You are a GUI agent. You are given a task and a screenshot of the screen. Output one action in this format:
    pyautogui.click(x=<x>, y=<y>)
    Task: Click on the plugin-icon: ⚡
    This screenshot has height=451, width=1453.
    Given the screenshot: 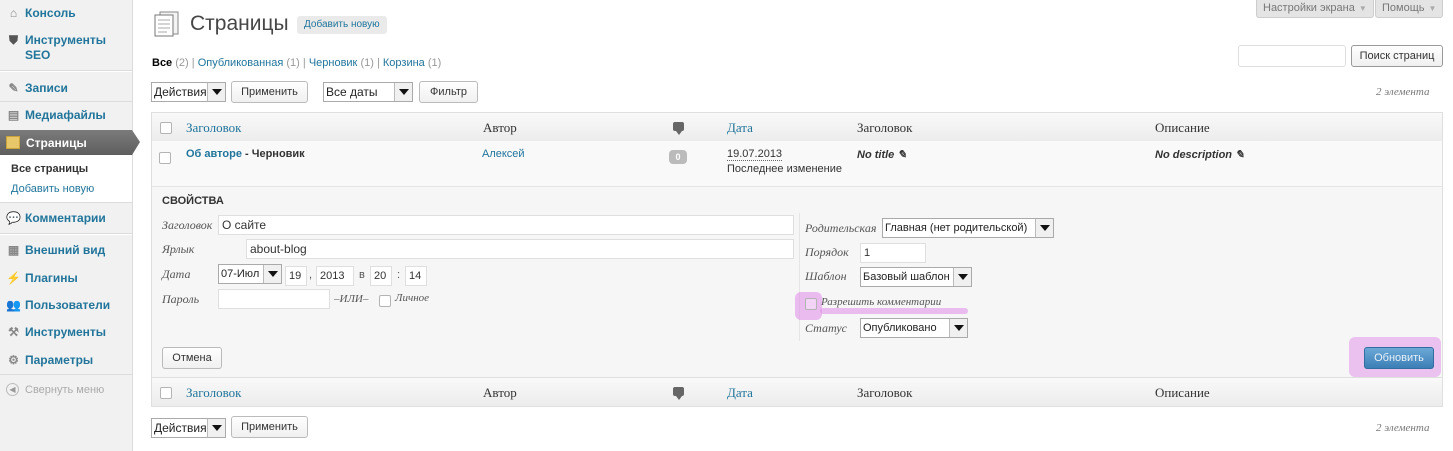 What is the action you would take?
    pyautogui.click(x=13, y=278)
    